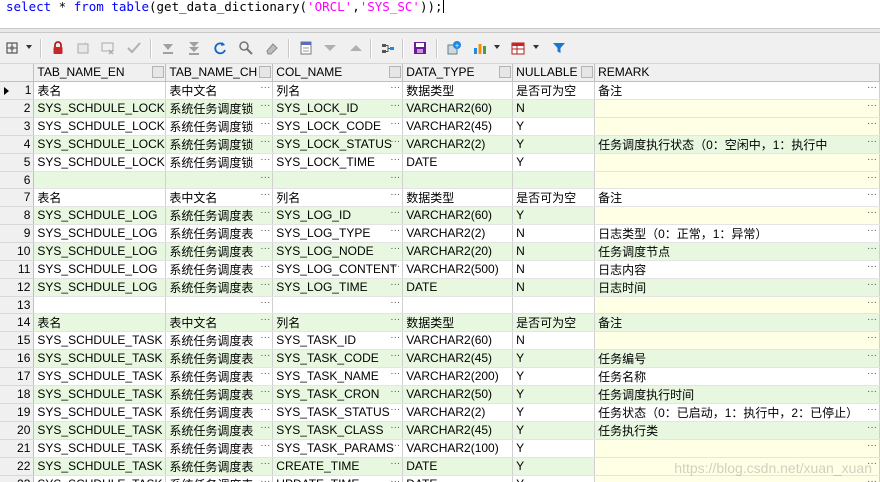 This screenshot has width=880, height=482. I want to click on grid-cell: SYS_LOCK_TIME ···, so click(338, 162).